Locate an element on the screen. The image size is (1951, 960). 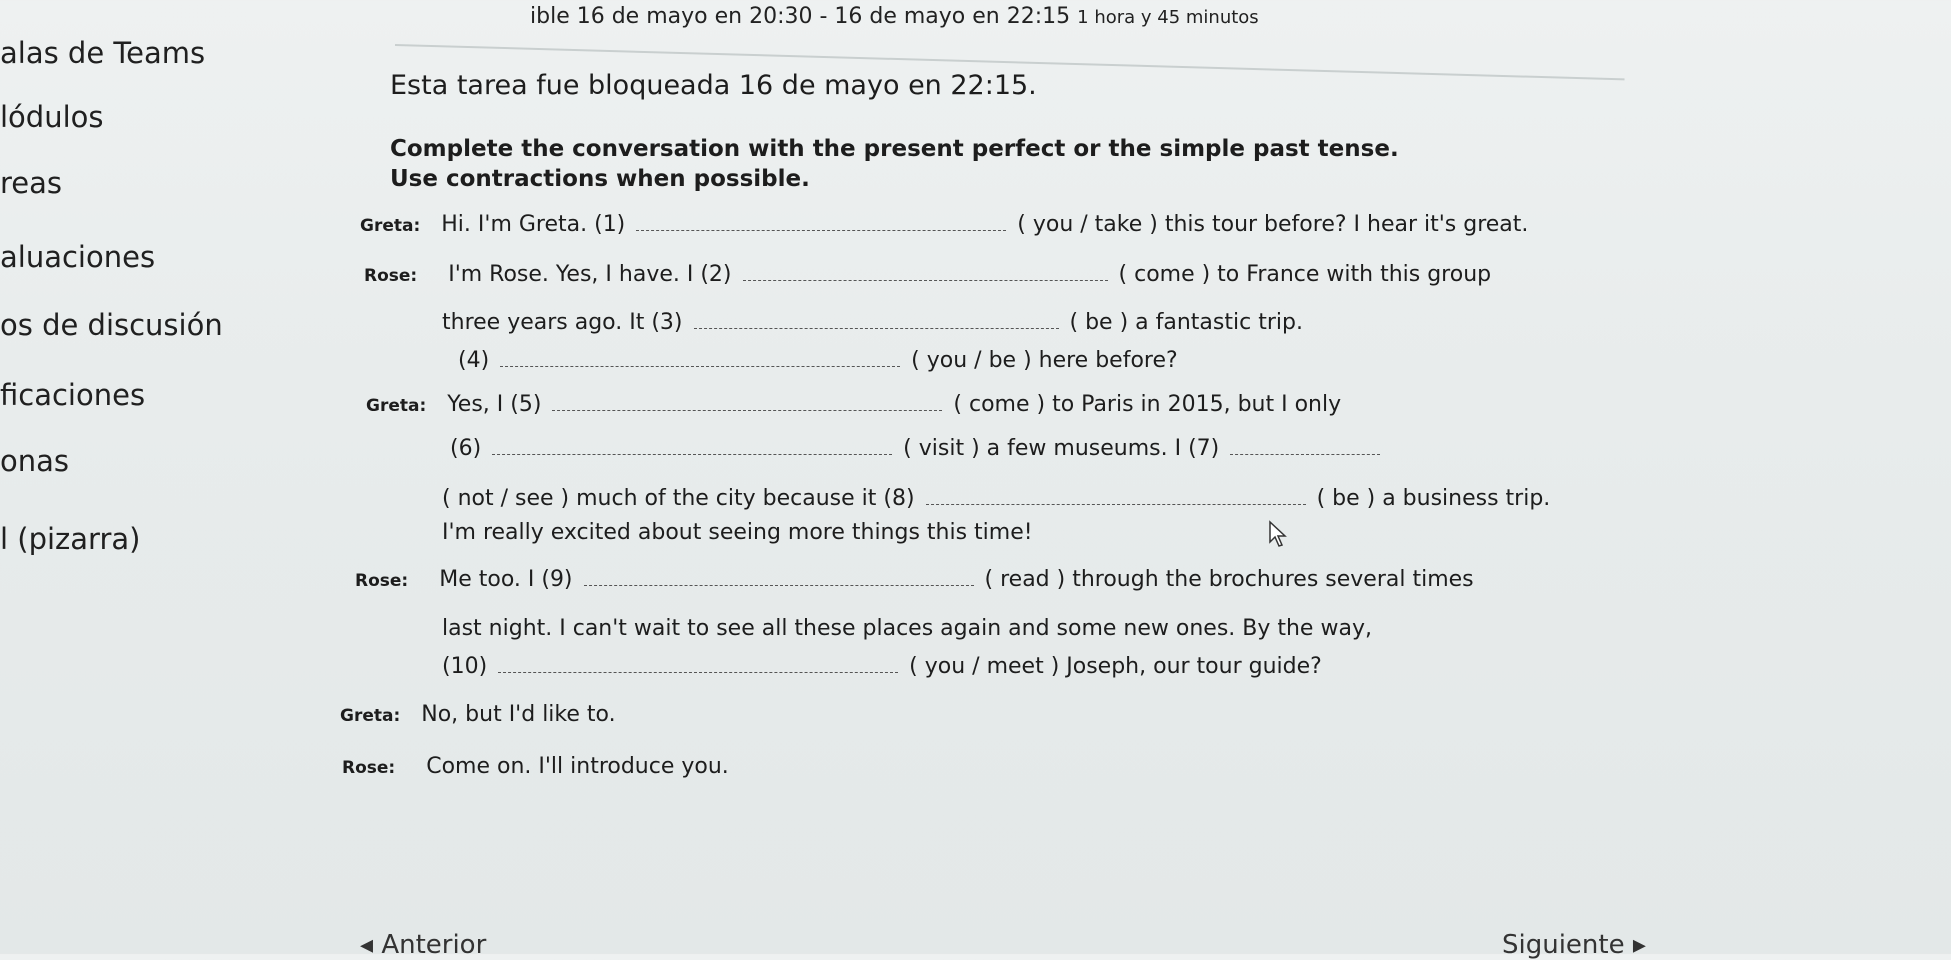
sidebar-item-grades: ficaciones is located at coordinates (72, 395).